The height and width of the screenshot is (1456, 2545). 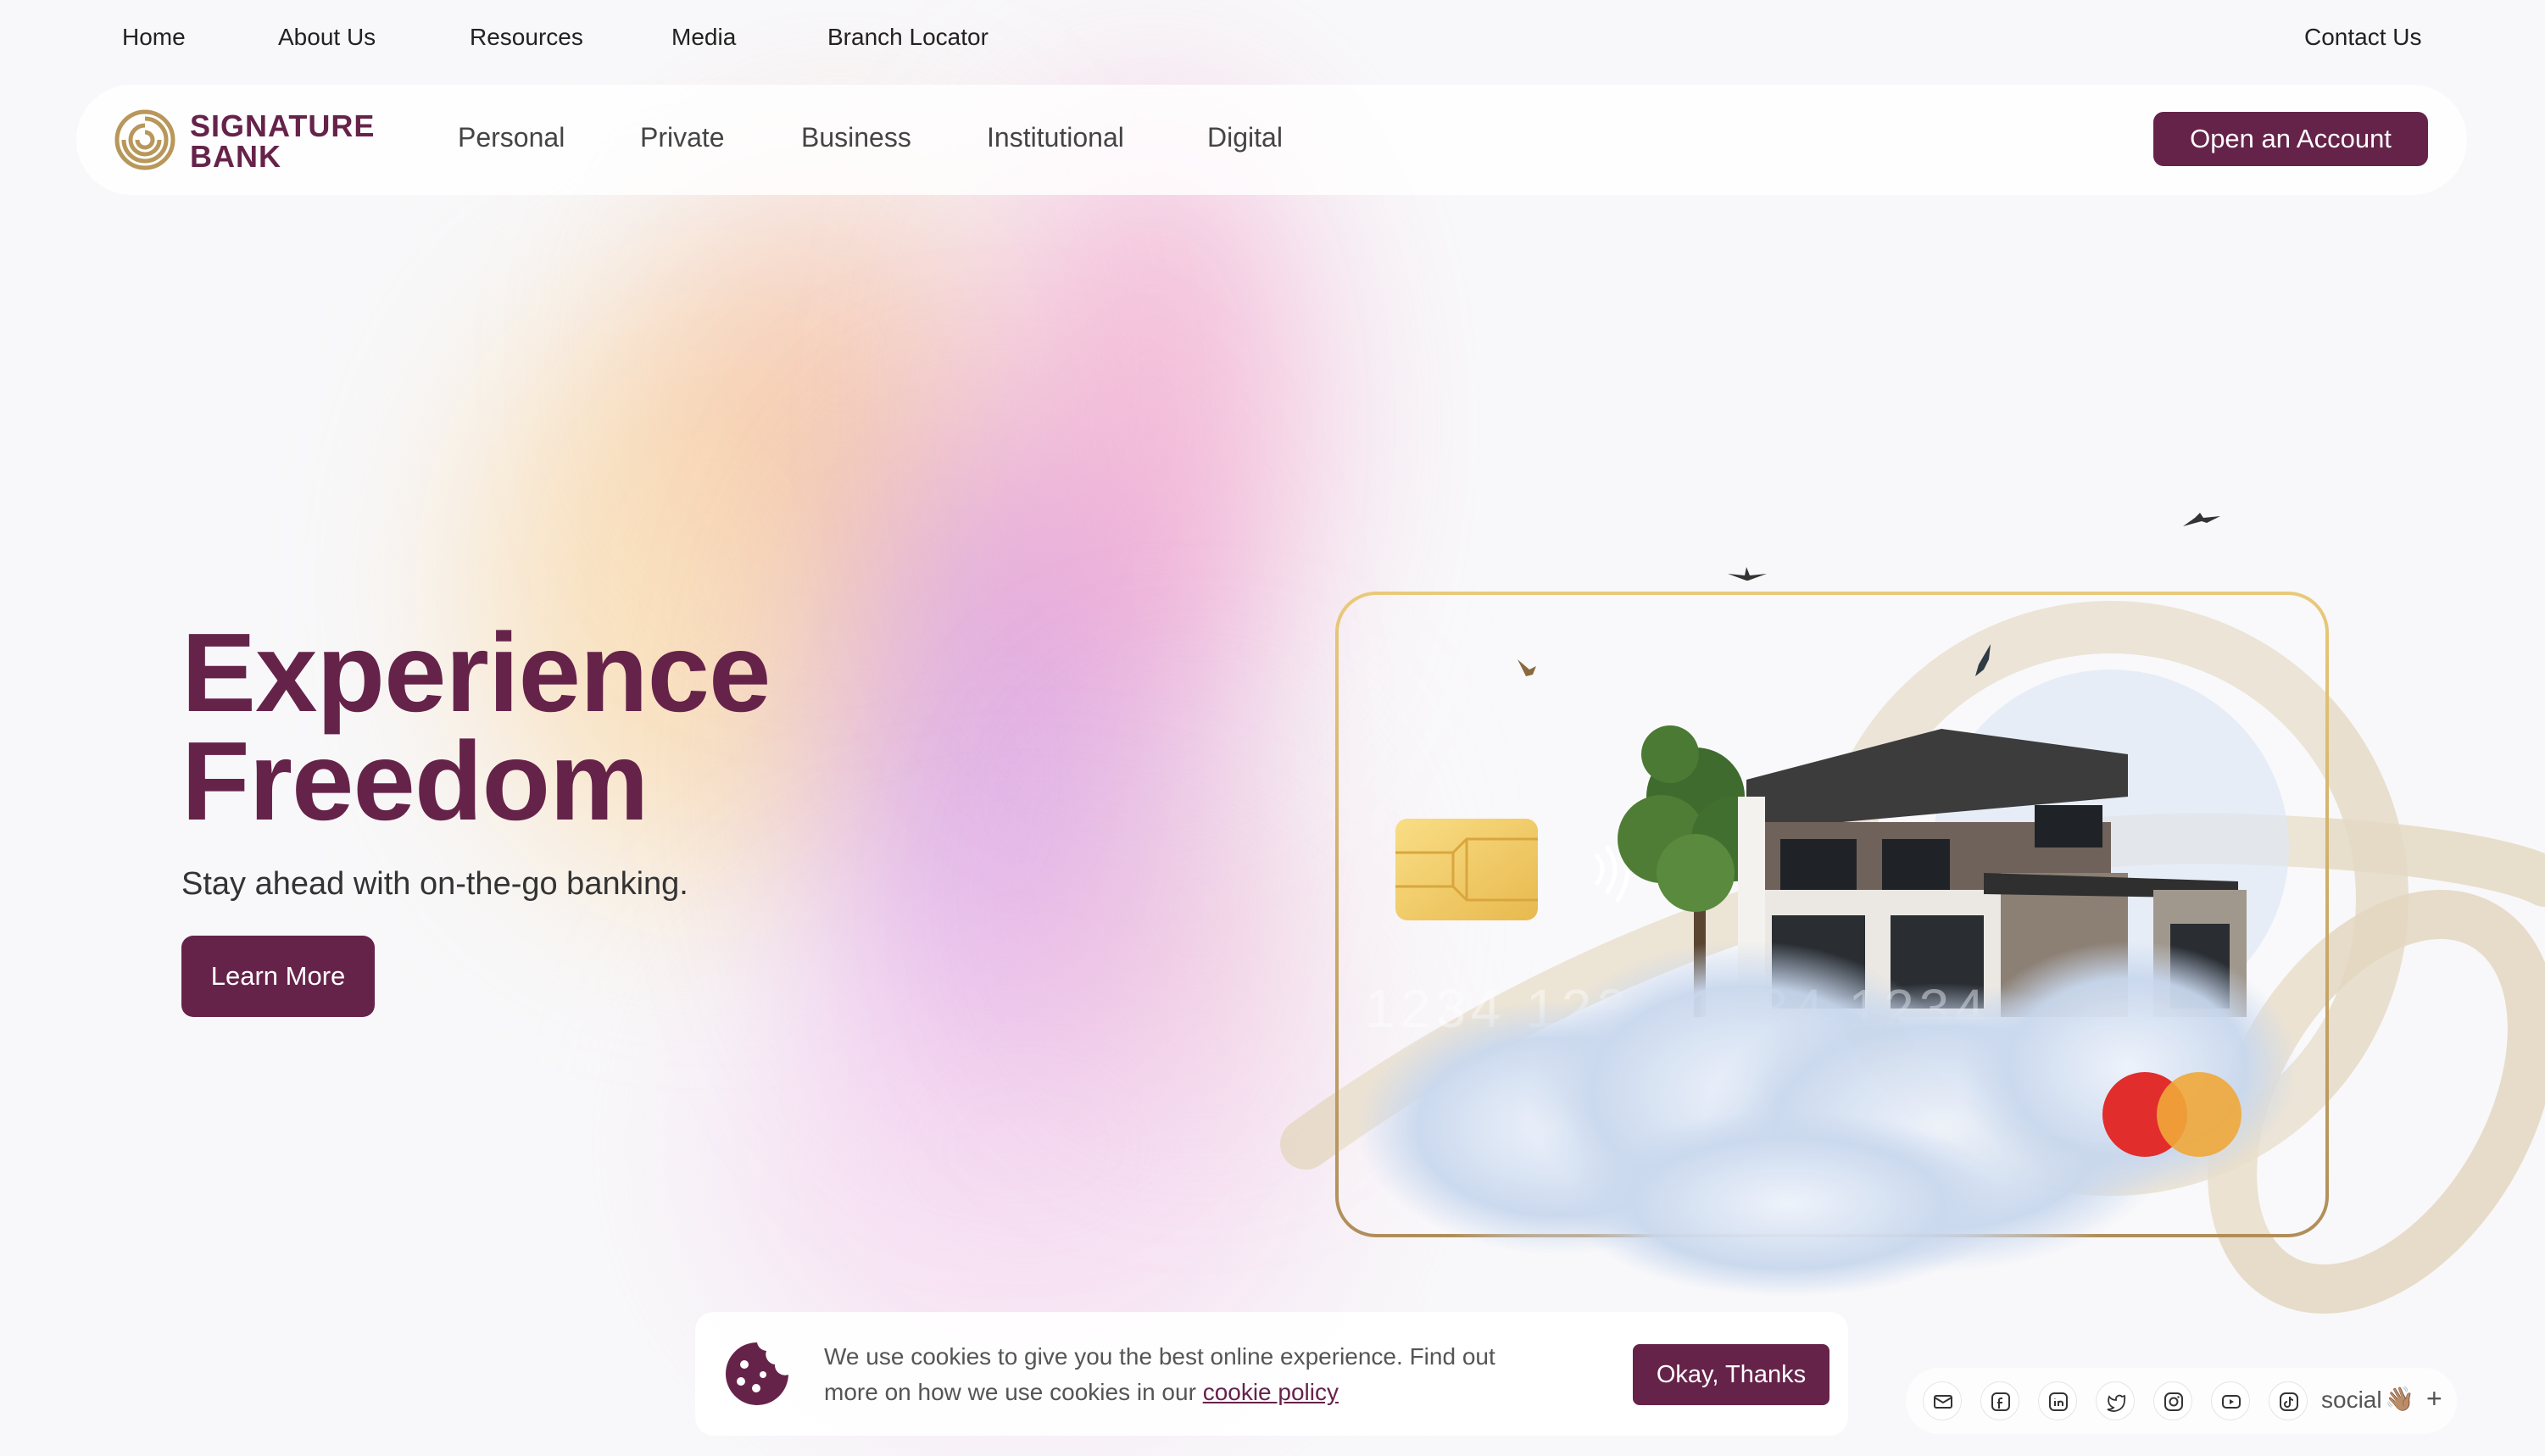 What do you see at coordinates (415, 781) in the screenshot?
I see `hero-title-line2: Freedom` at bounding box center [415, 781].